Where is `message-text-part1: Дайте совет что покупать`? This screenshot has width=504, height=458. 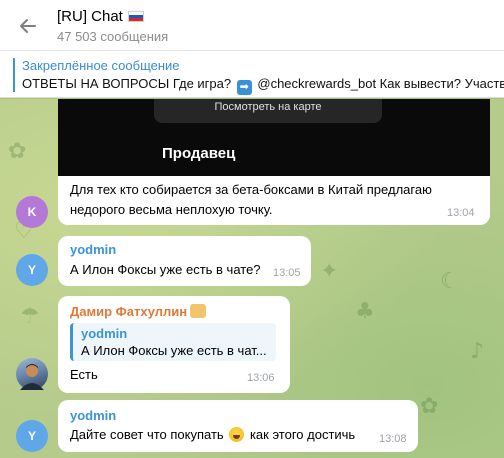 message-text-part1: Дайте совет что покупать is located at coordinates (147, 434).